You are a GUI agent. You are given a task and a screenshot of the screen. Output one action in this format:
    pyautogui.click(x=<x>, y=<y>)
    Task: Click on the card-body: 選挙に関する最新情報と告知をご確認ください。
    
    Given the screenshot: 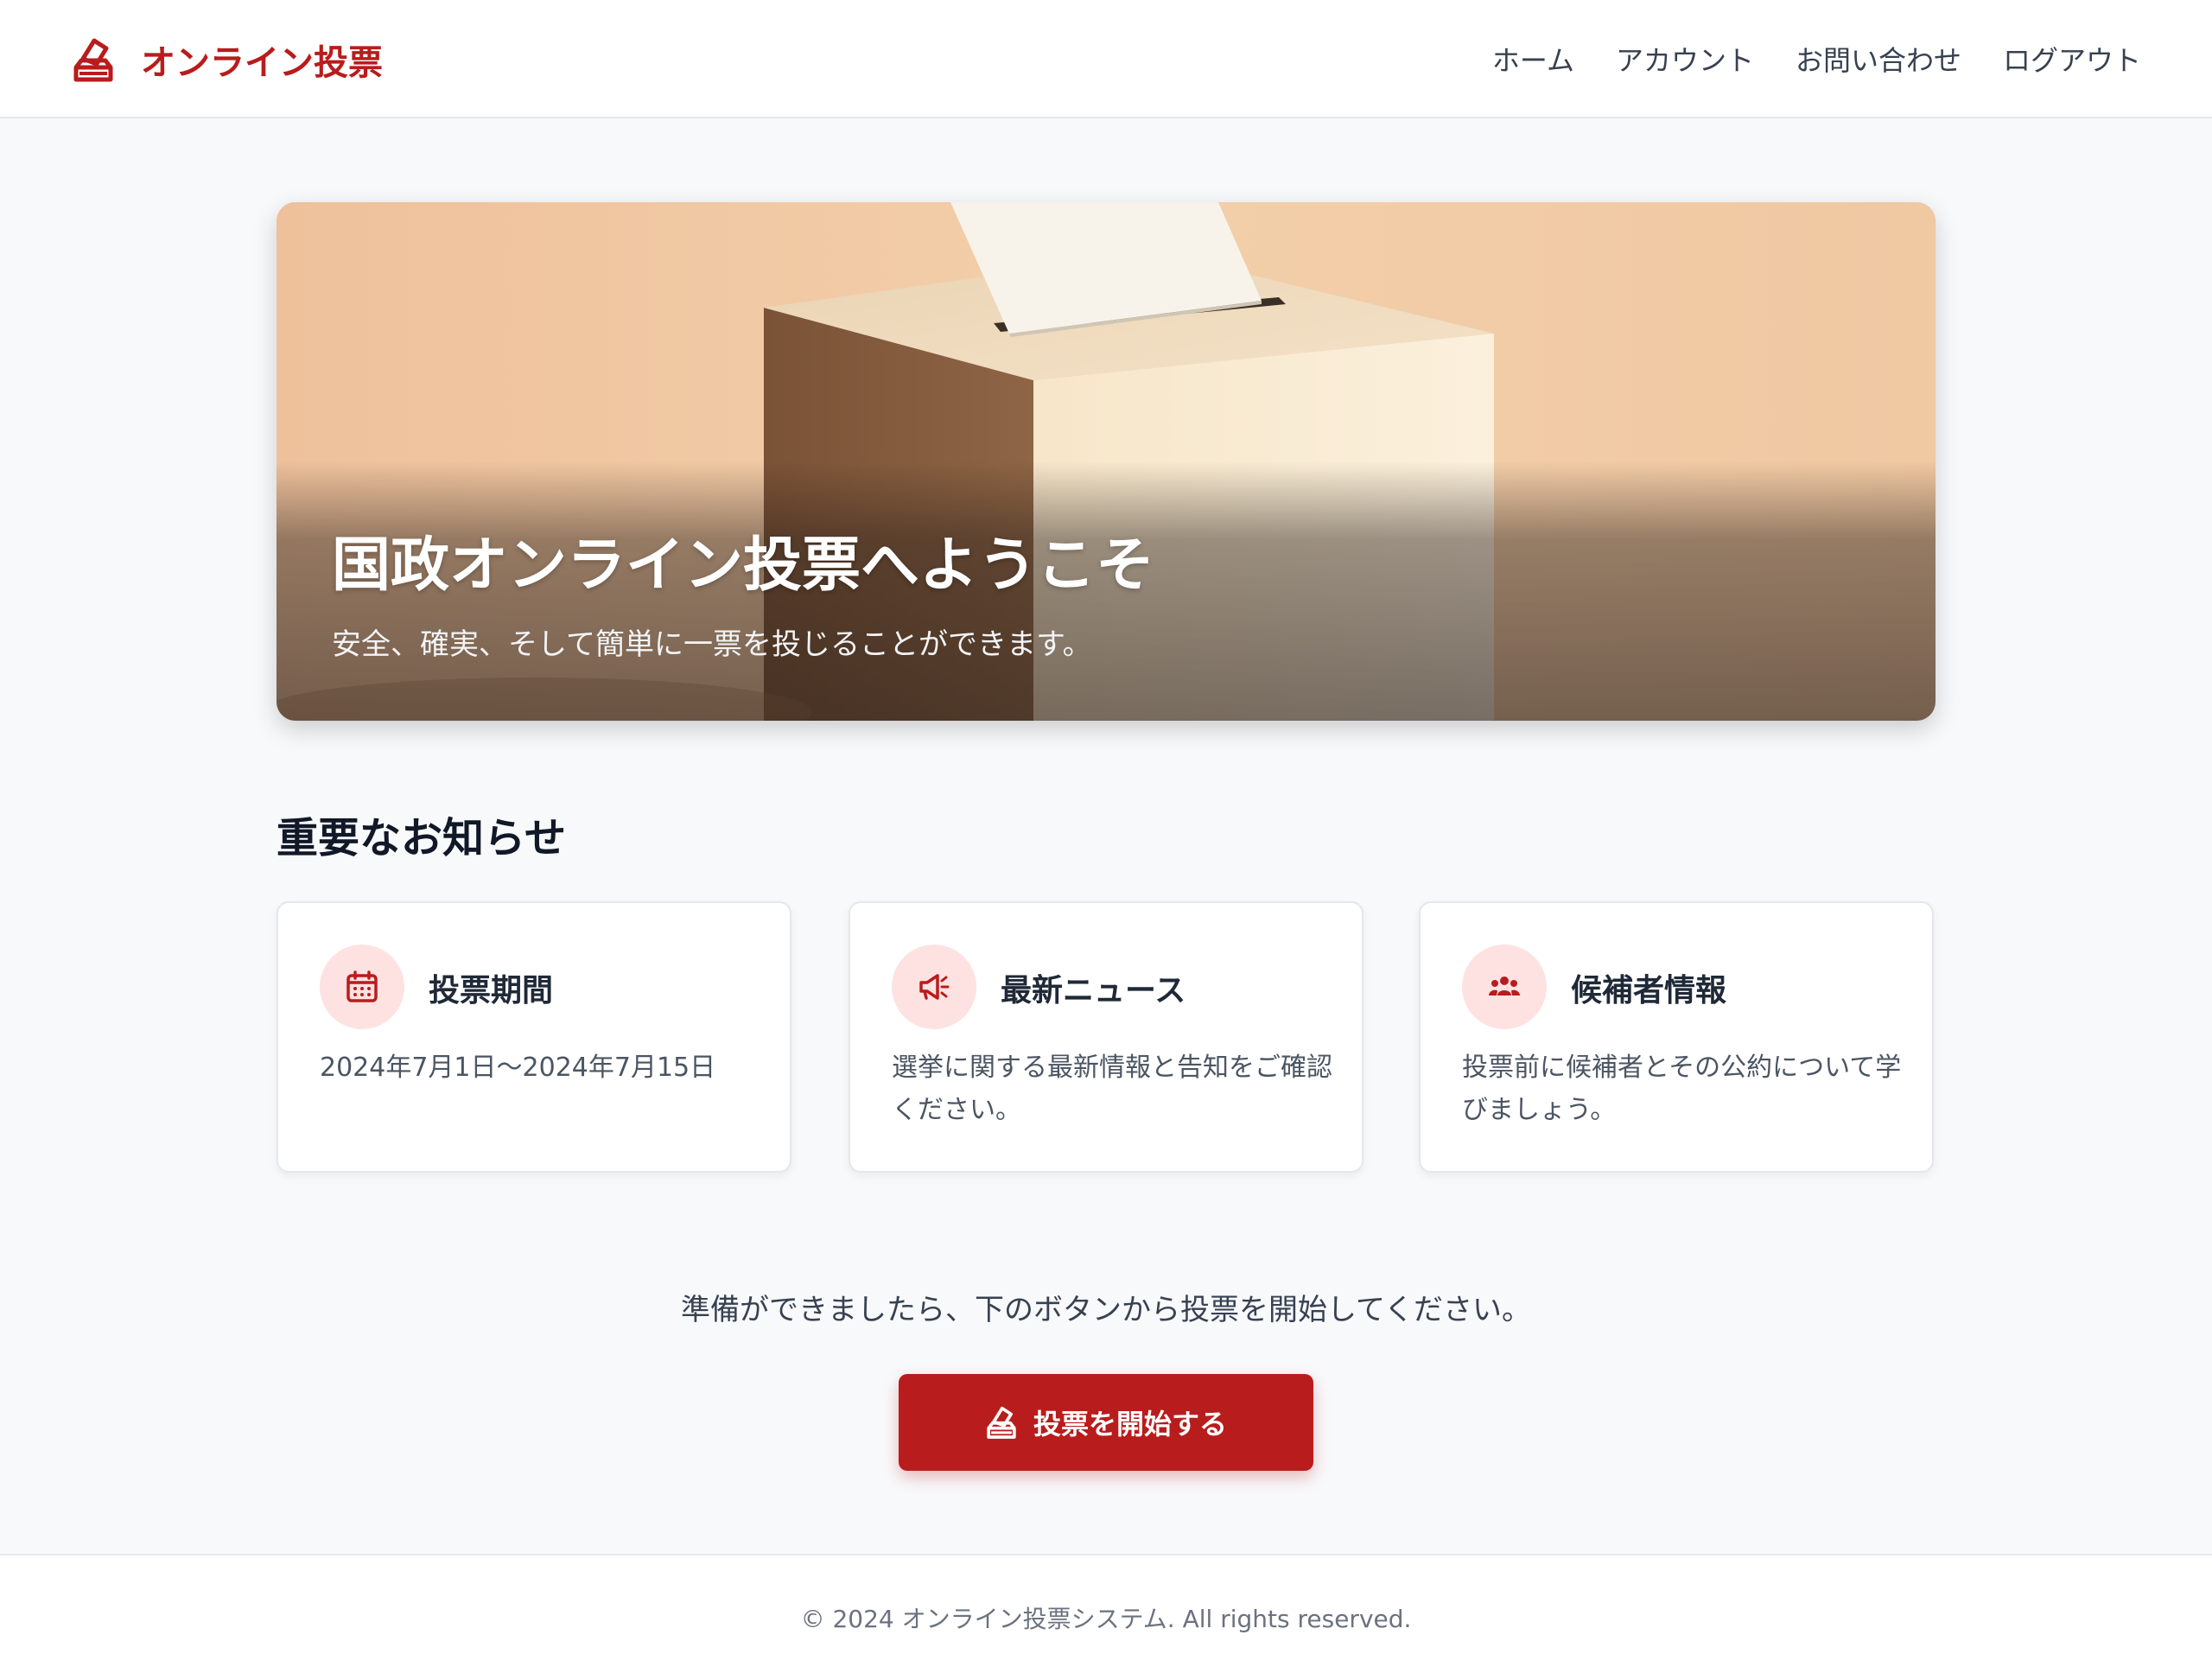 What is the action you would take?
    pyautogui.click(x=1112, y=1089)
    